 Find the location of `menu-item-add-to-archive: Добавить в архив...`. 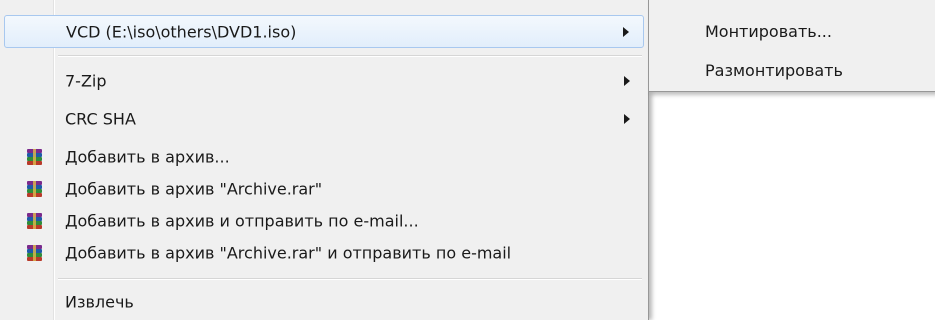

menu-item-add-to-archive: Добавить в архив... is located at coordinates (324, 156).